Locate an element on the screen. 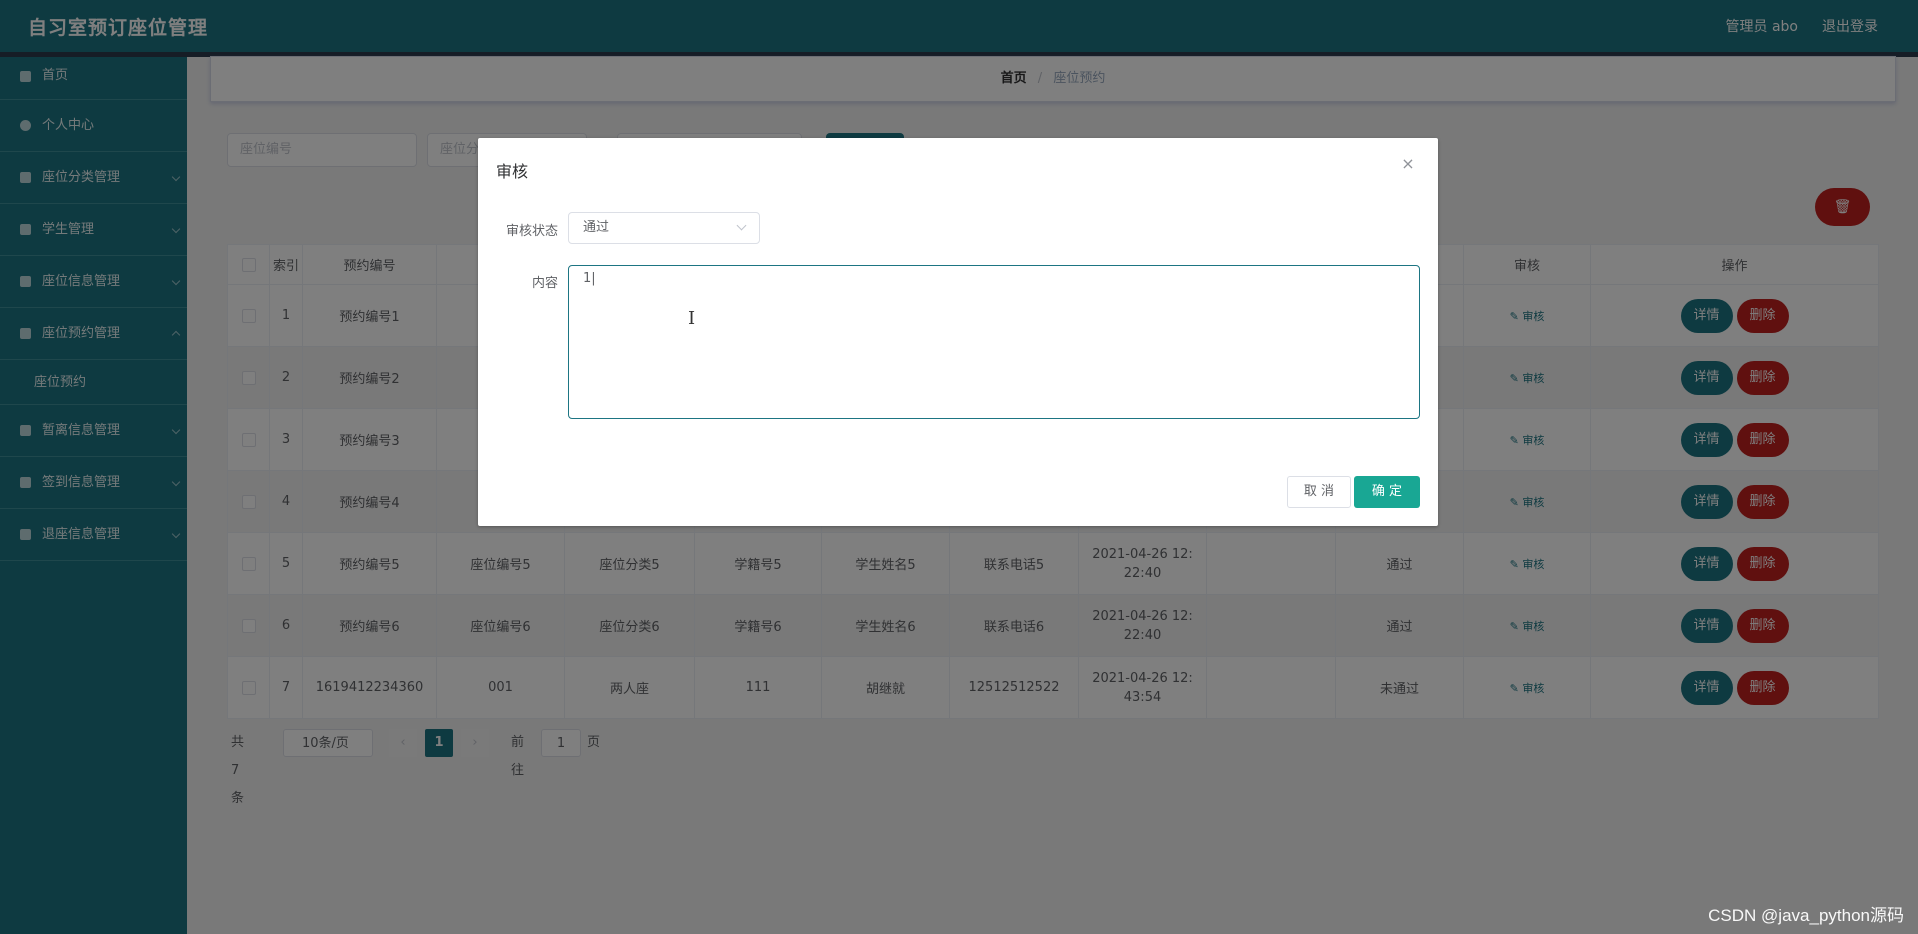  dialog-title: 审核 is located at coordinates (512, 171).